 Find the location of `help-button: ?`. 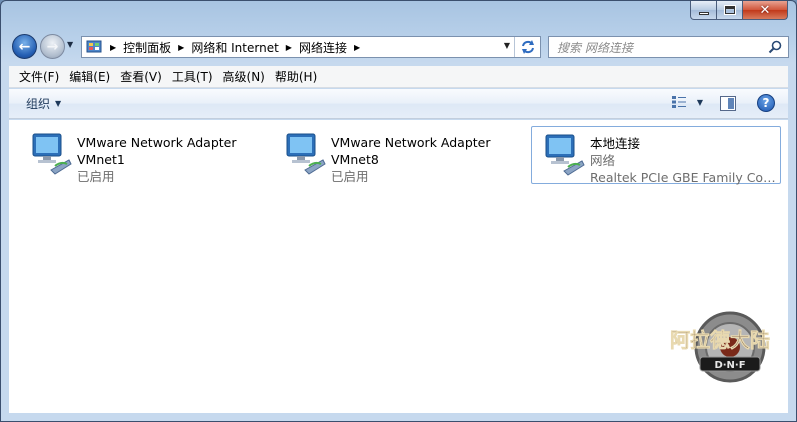

help-button: ? is located at coordinates (766, 103).